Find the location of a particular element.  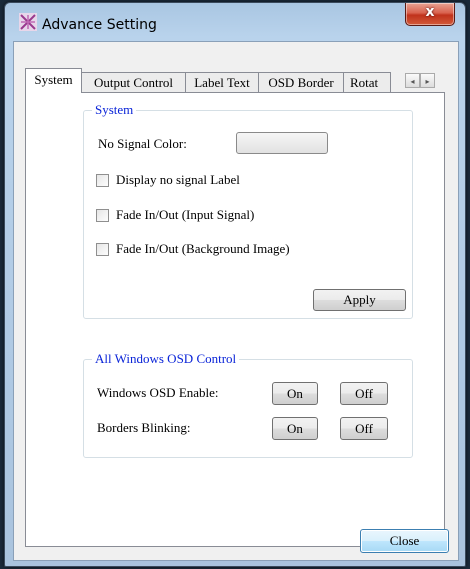

apply-button: Apply is located at coordinates (359, 300).